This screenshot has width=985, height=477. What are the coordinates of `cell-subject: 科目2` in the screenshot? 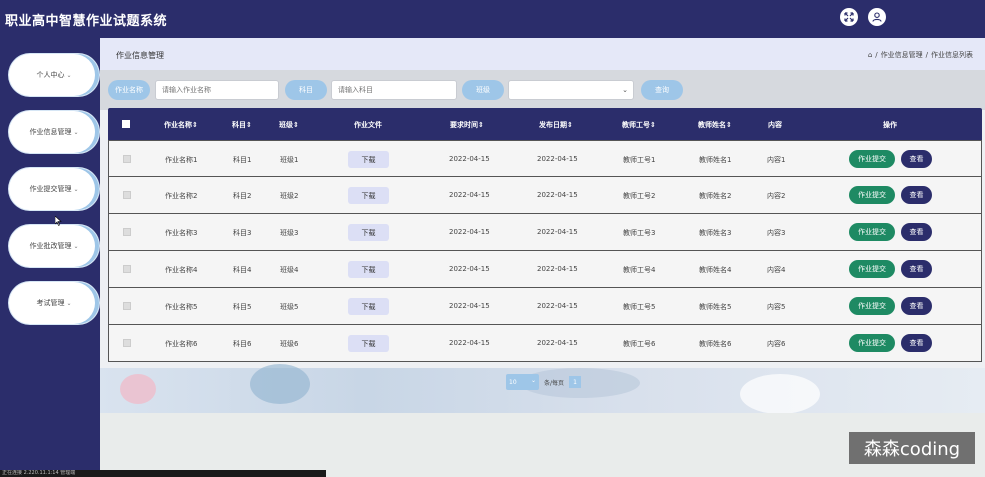 It's located at (242, 196).